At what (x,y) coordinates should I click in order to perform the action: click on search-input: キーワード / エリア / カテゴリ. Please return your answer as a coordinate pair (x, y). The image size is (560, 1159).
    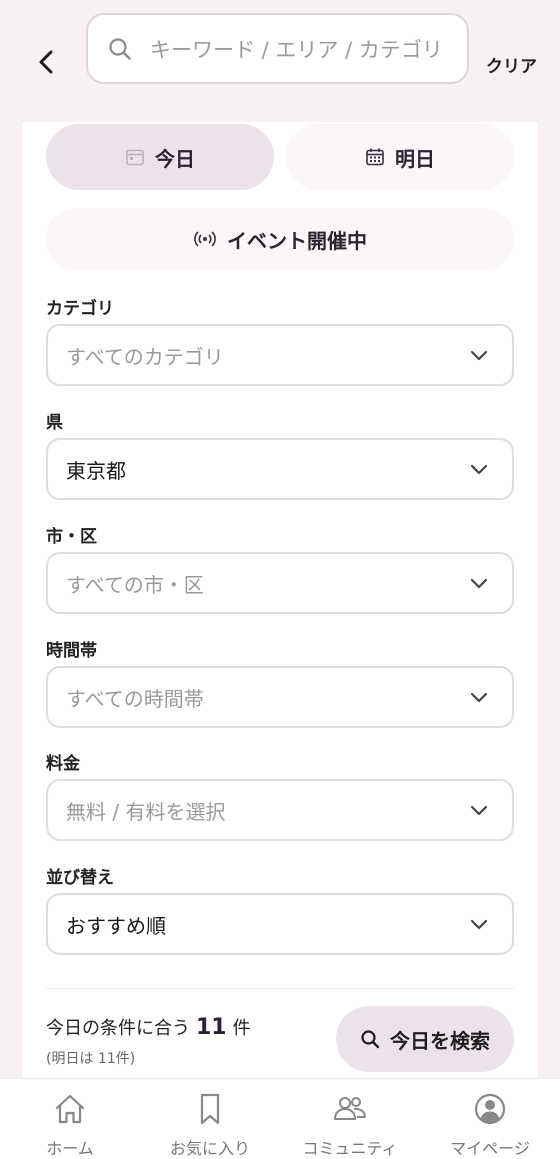
    Looking at the image, I should click on (277, 48).